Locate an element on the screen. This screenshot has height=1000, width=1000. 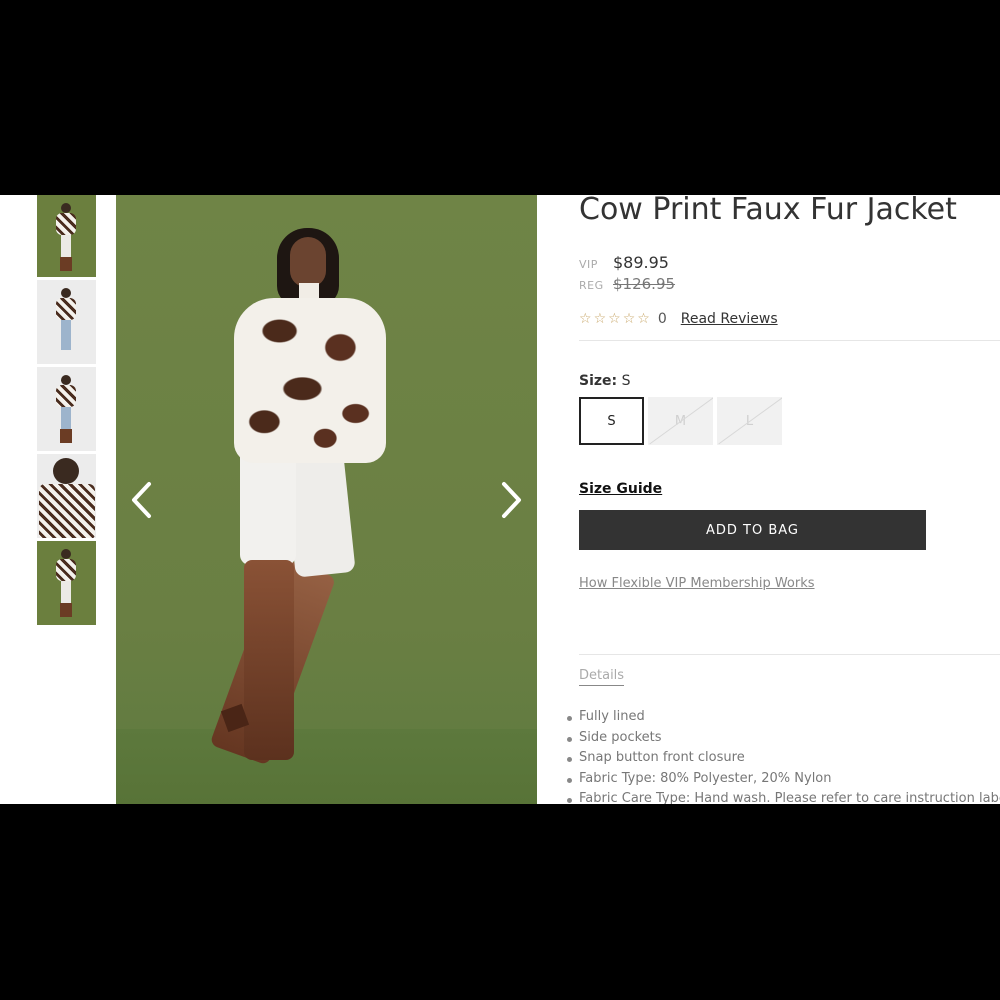
add-to-bag-button: ADD TO BAG is located at coordinates (752, 530).